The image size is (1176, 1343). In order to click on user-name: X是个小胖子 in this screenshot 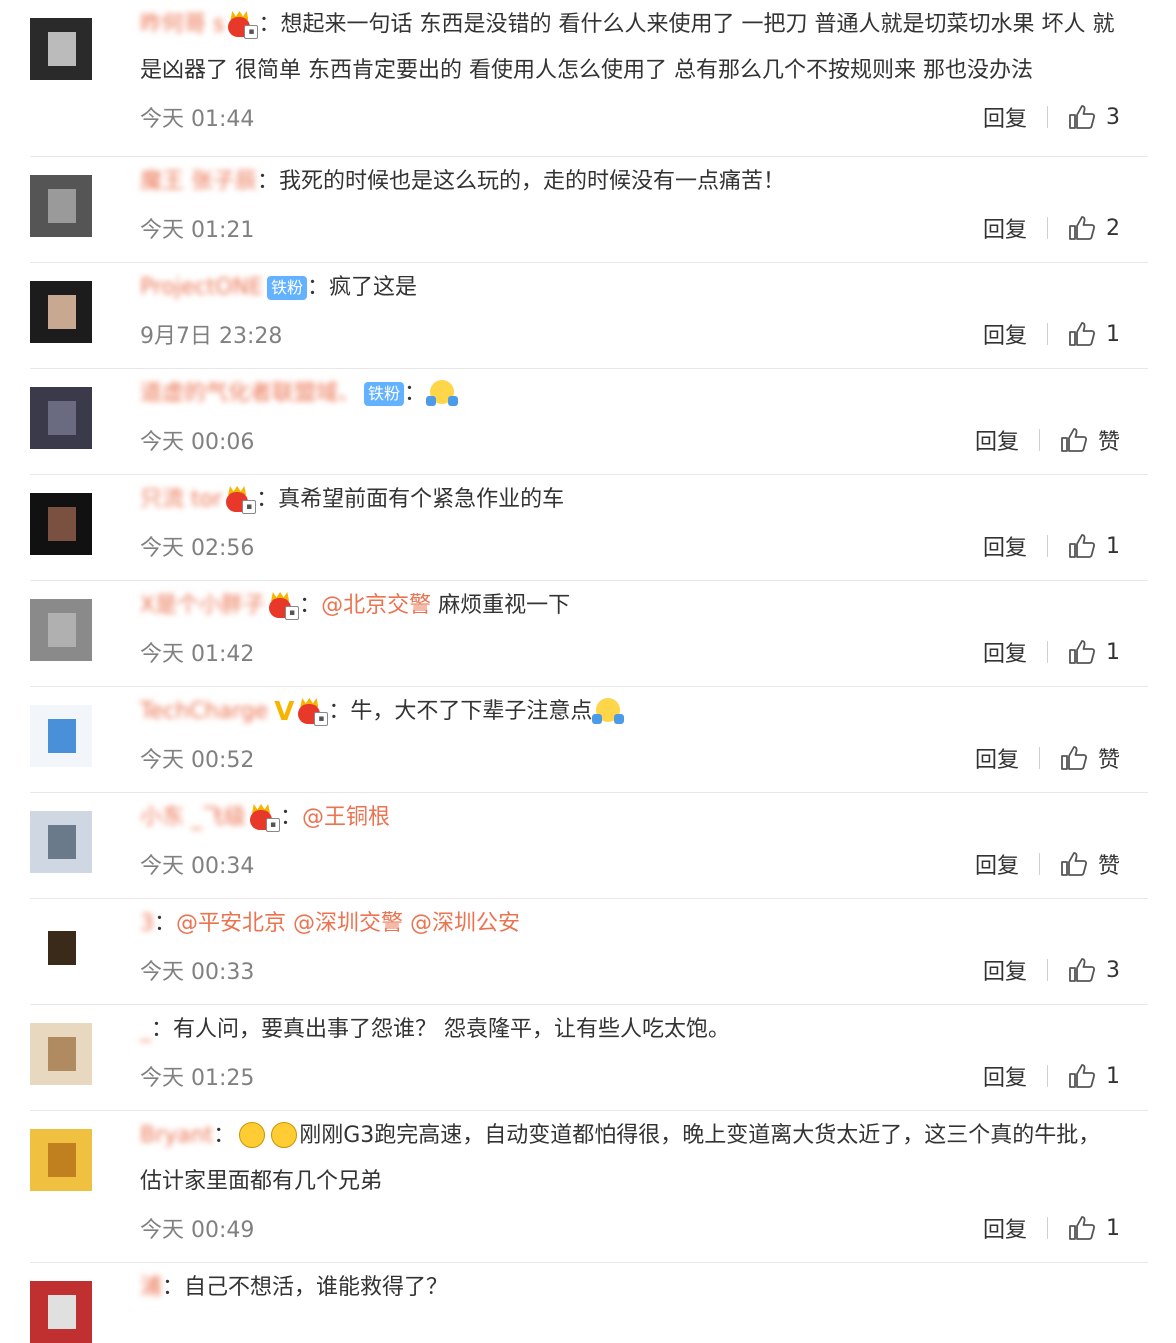, I will do `click(202, 606)`.